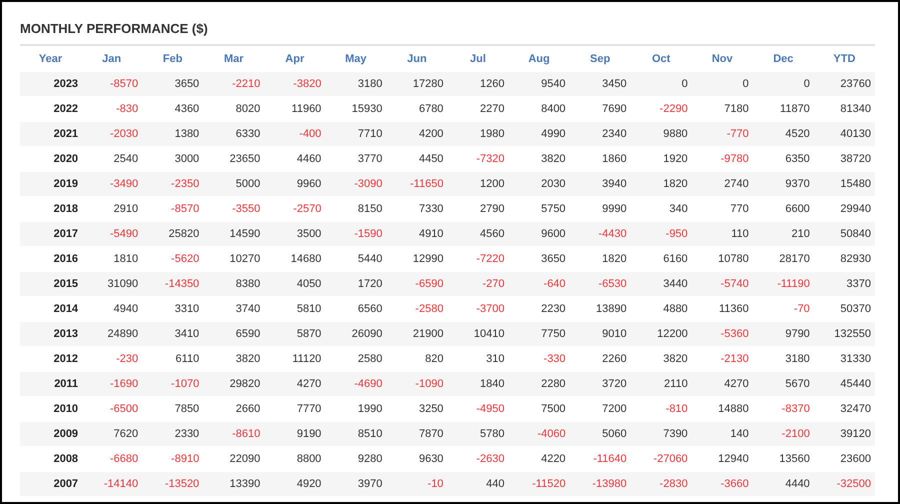 The image size is (900, 504). I want to click on table-cell: 26090, so click(355, 334).